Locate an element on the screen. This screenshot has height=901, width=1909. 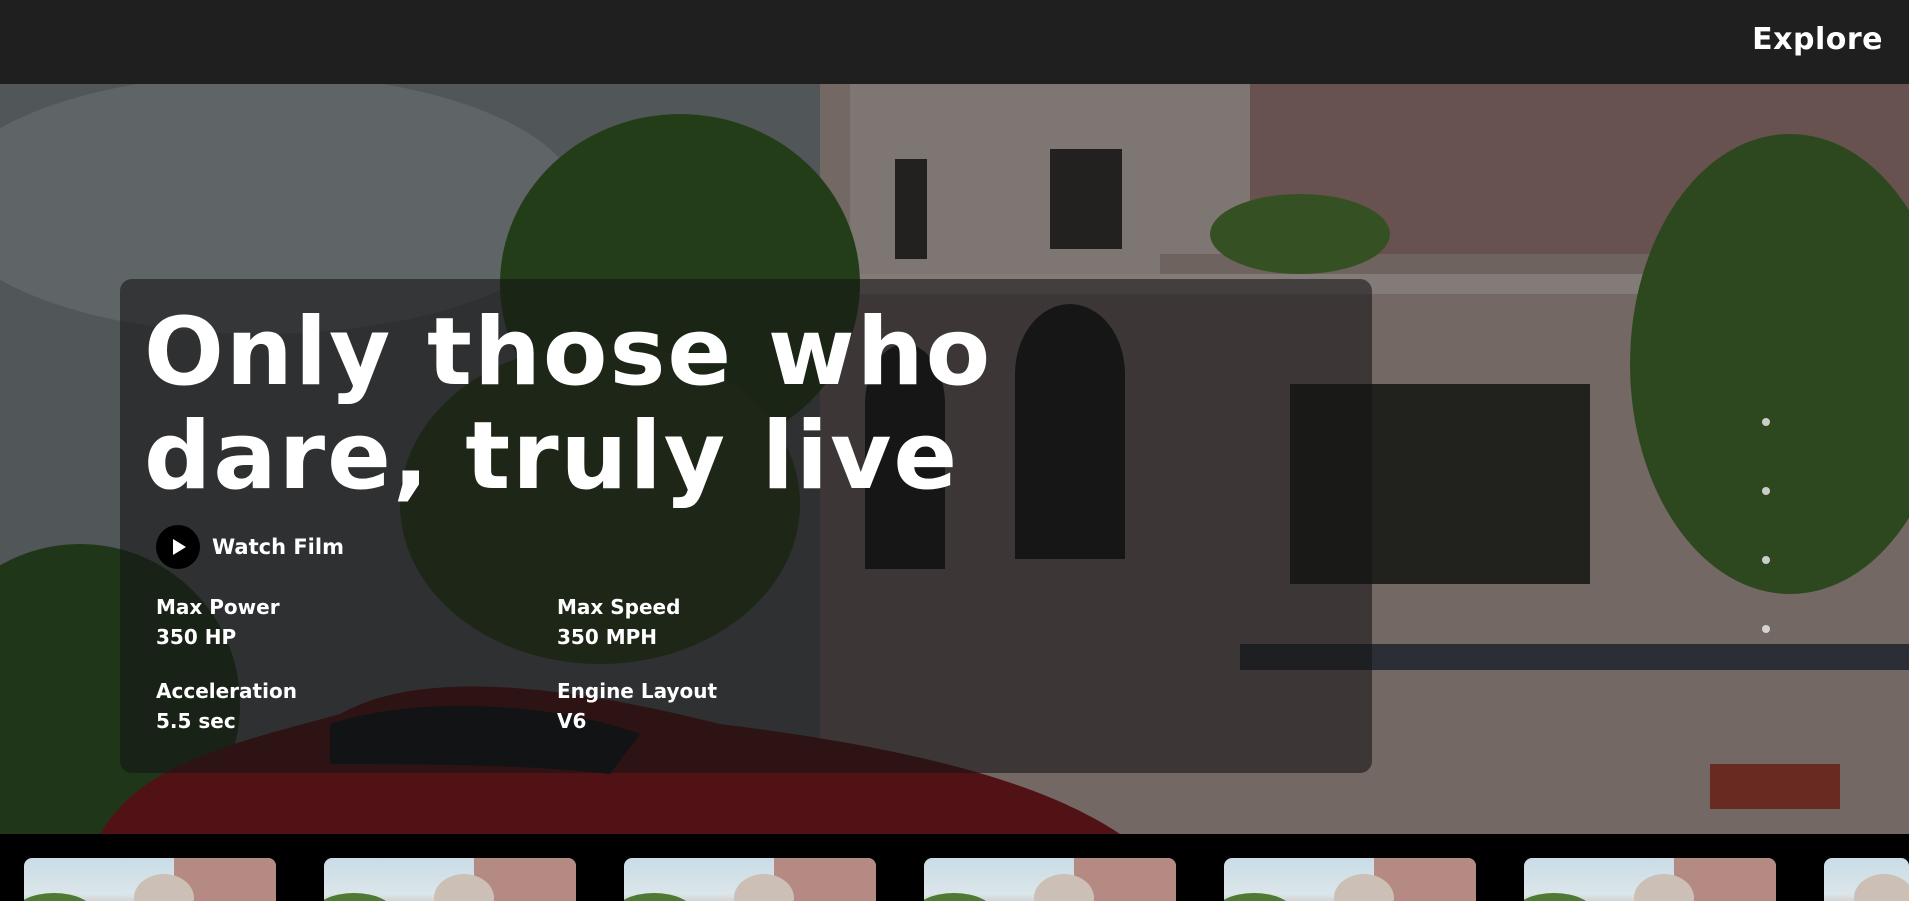
spec-acceleration: Acceleration 5.5 sec is located at coordinates (226, 706).